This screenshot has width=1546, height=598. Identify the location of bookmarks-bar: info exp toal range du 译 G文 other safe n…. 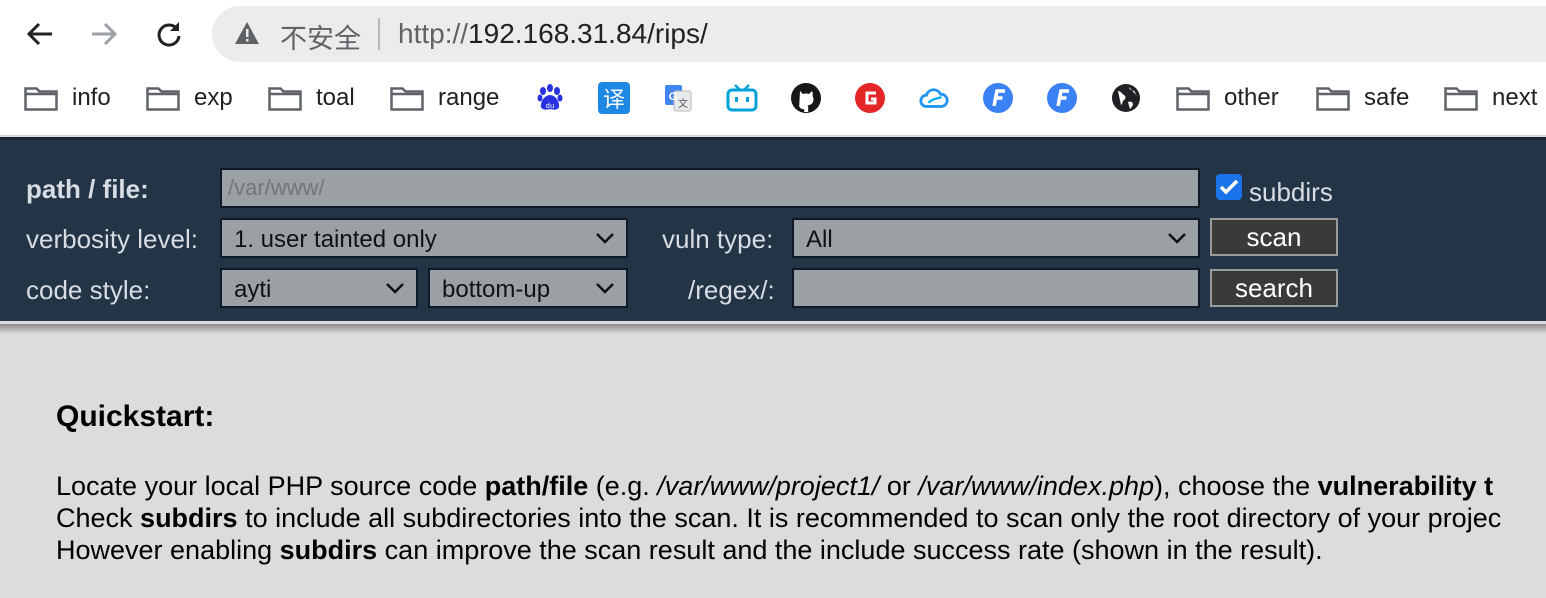
(773, 98).